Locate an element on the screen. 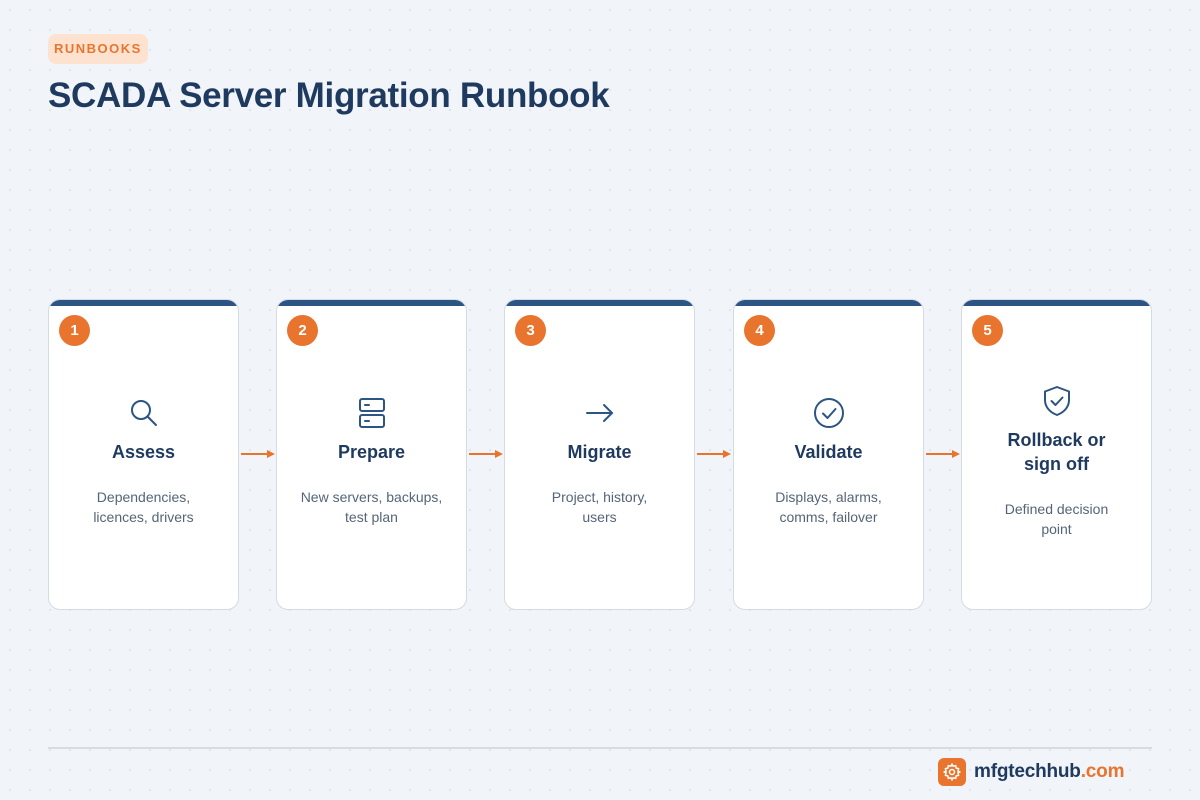 The height and width of the screenshot is (800, 1200). arrow-right-icon is located at coordinates (600, 413).